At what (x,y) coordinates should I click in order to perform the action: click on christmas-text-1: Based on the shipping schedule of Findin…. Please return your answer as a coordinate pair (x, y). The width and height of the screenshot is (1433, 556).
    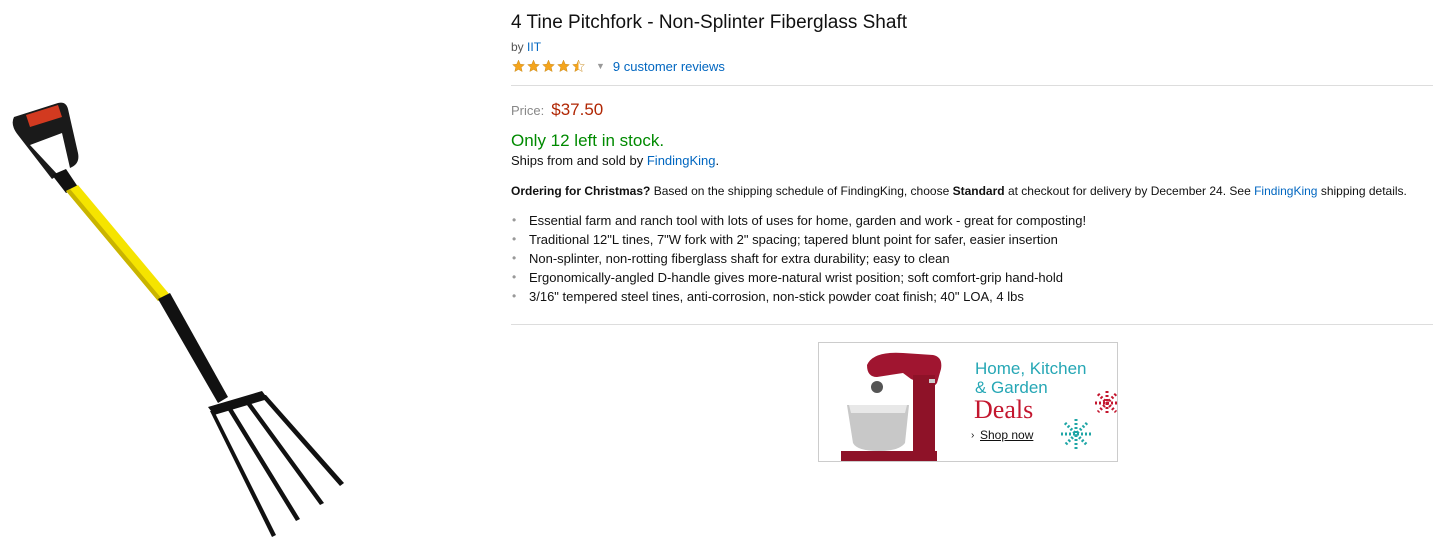
    Looking at the image, I should click on (801, 191).